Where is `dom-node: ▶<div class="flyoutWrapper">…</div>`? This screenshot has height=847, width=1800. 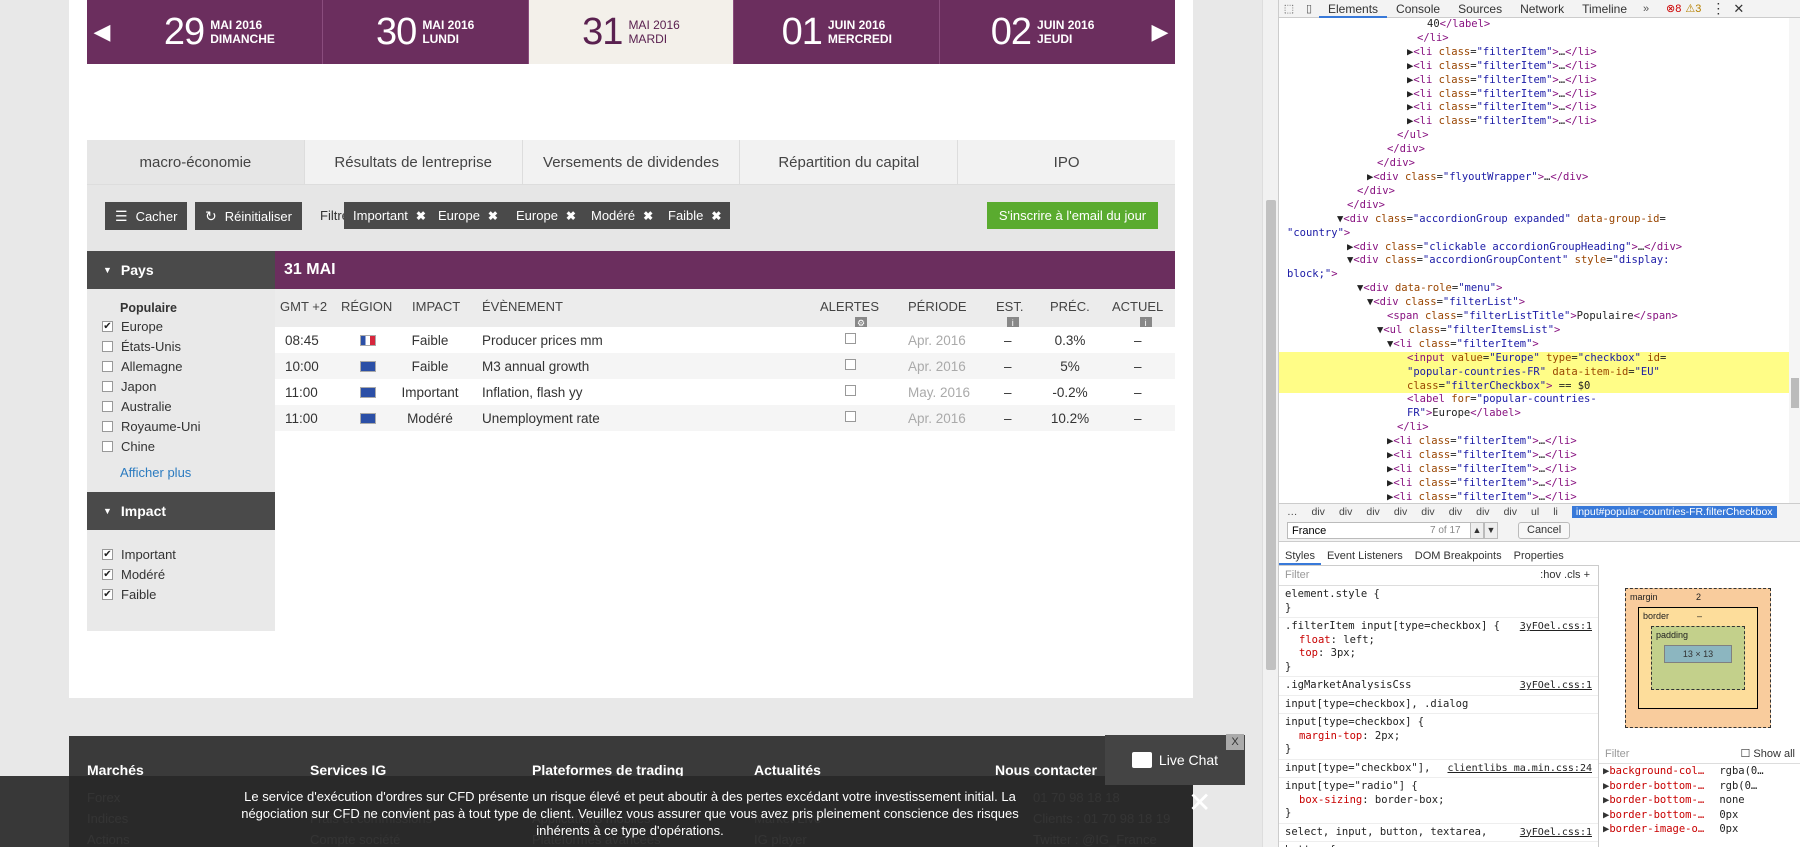 dom-node: ▶<div class="flyoutWrapper">…</div> is located at coordinates (1534, 178).